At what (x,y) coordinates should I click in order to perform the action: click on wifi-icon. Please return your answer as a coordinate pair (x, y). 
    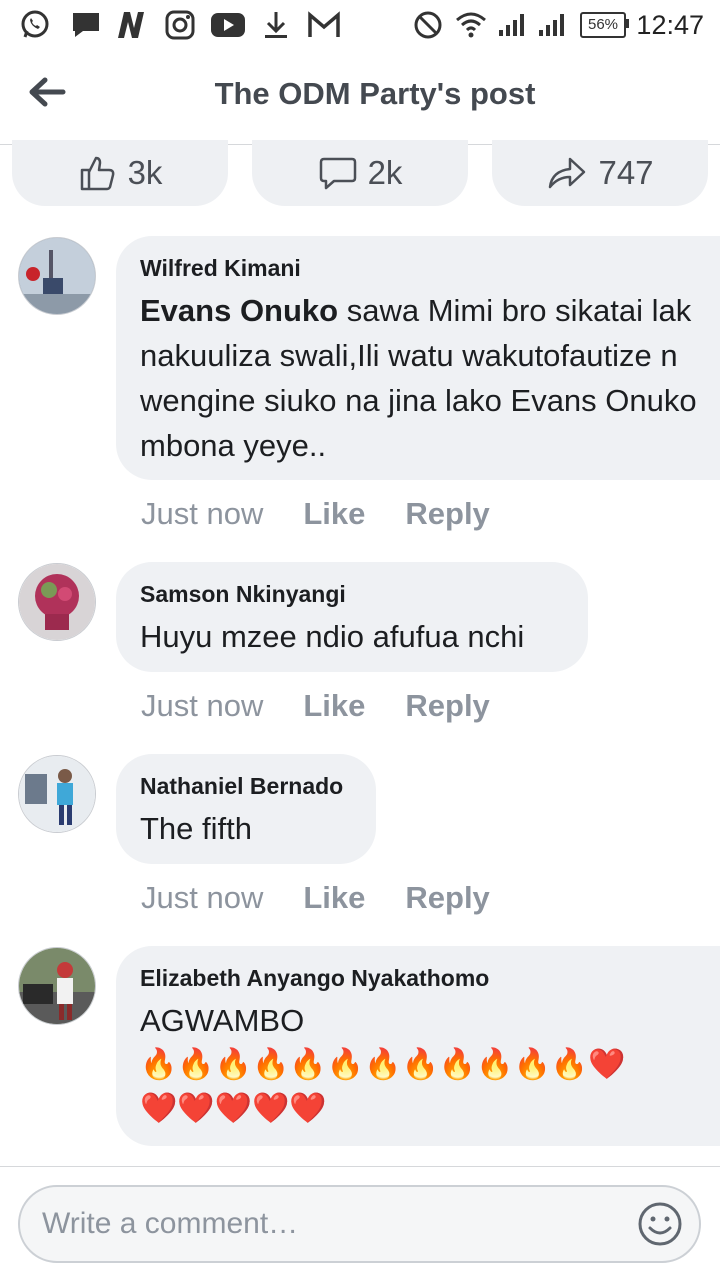
    Looking at the image, I should click on (471, 25).